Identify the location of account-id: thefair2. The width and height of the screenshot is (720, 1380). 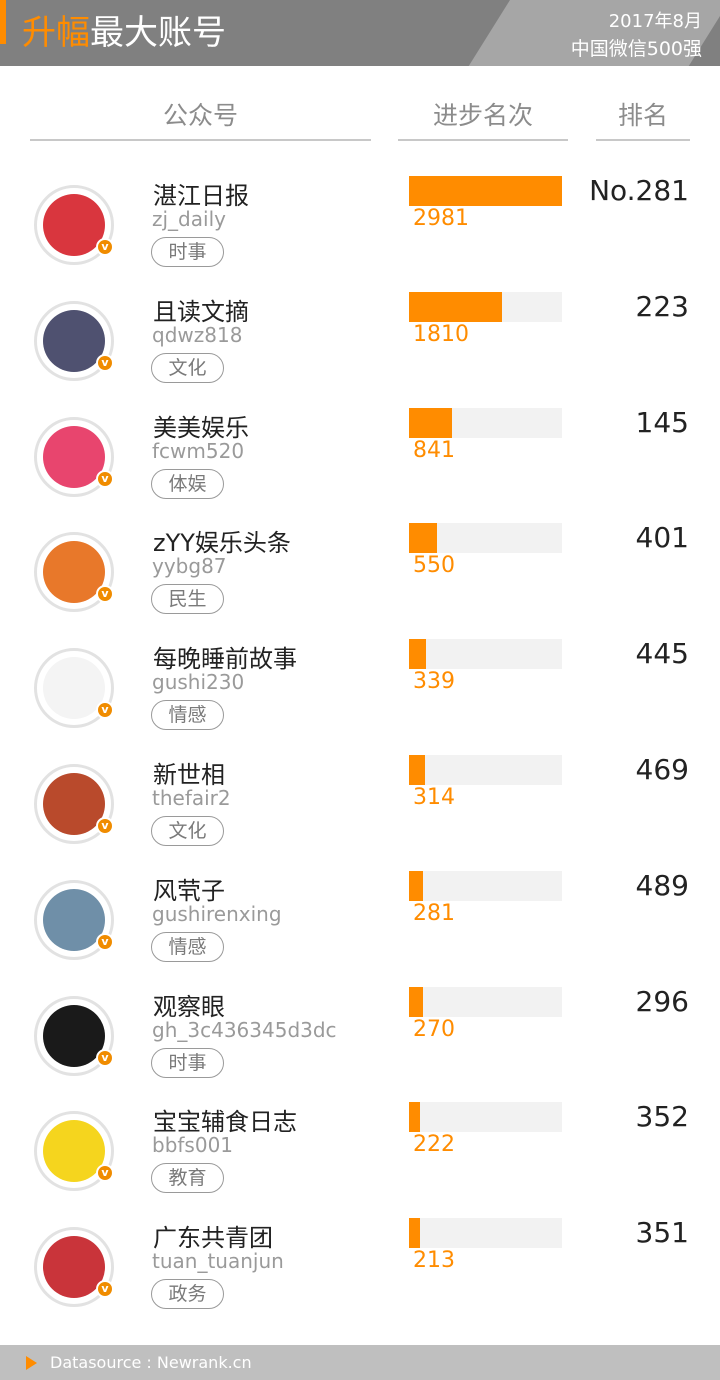
(191, 798).